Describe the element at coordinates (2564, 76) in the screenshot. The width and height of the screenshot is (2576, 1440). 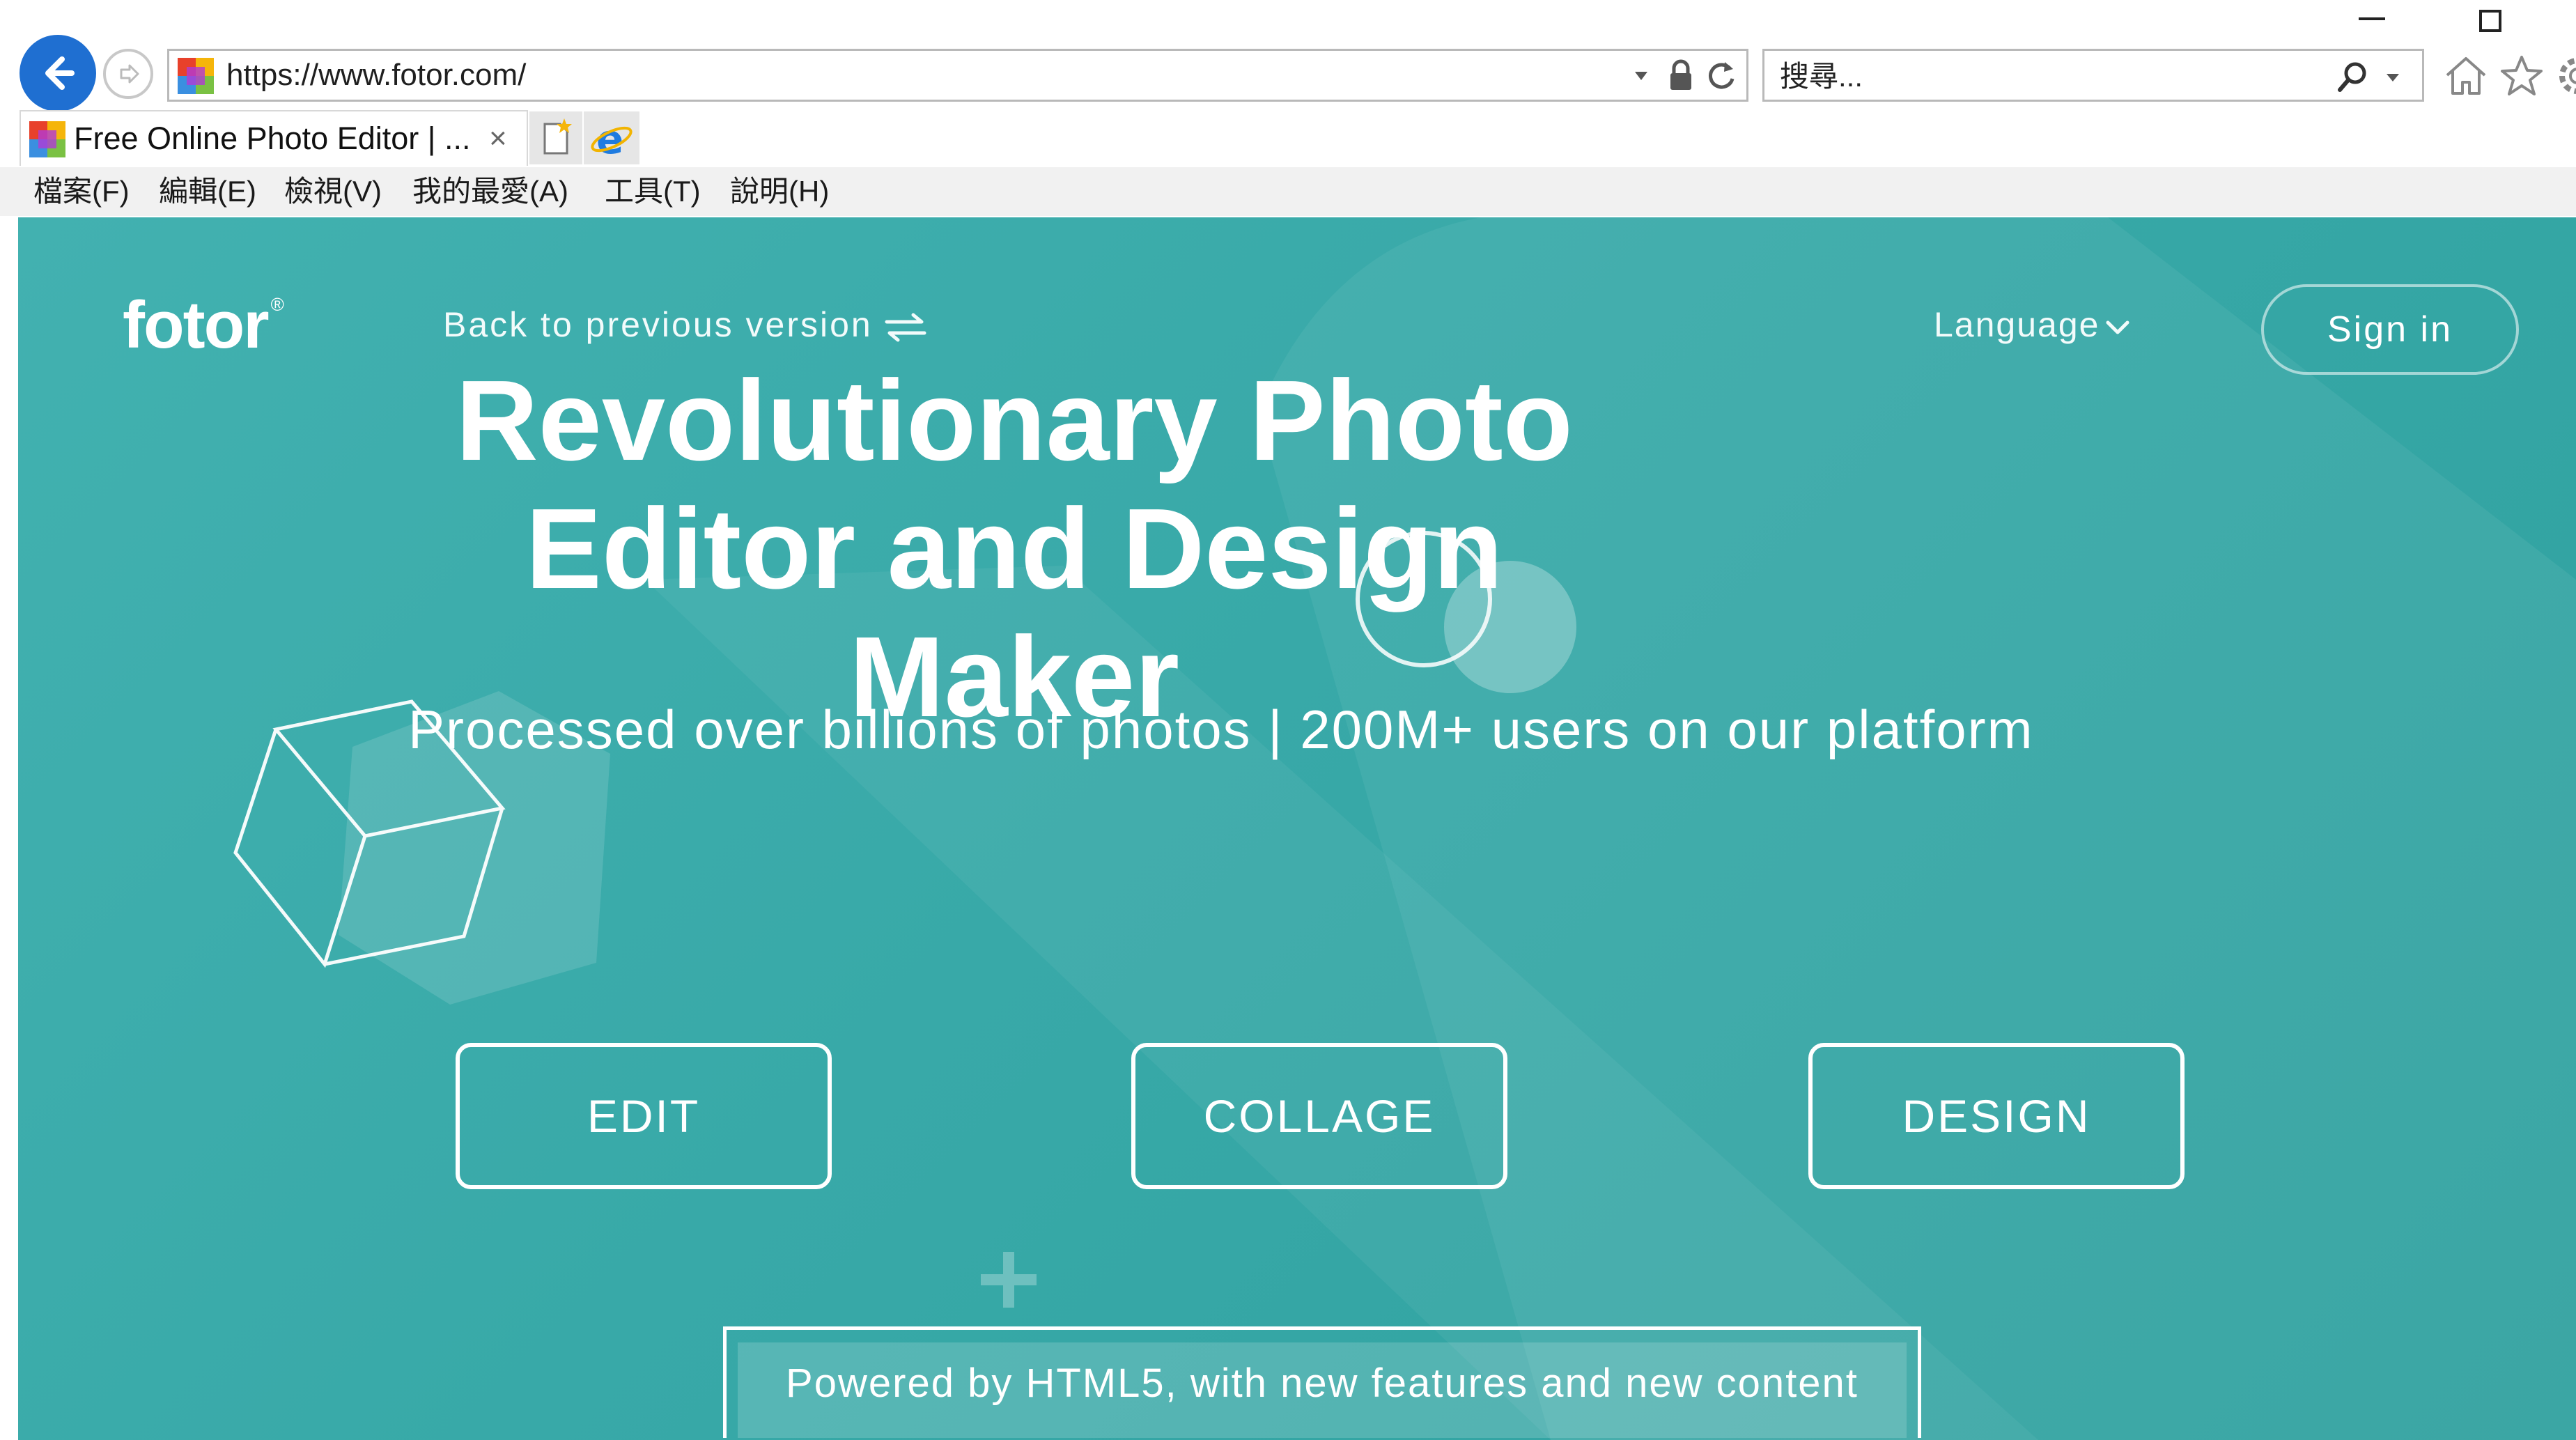
I see `gear-icon` at that location.